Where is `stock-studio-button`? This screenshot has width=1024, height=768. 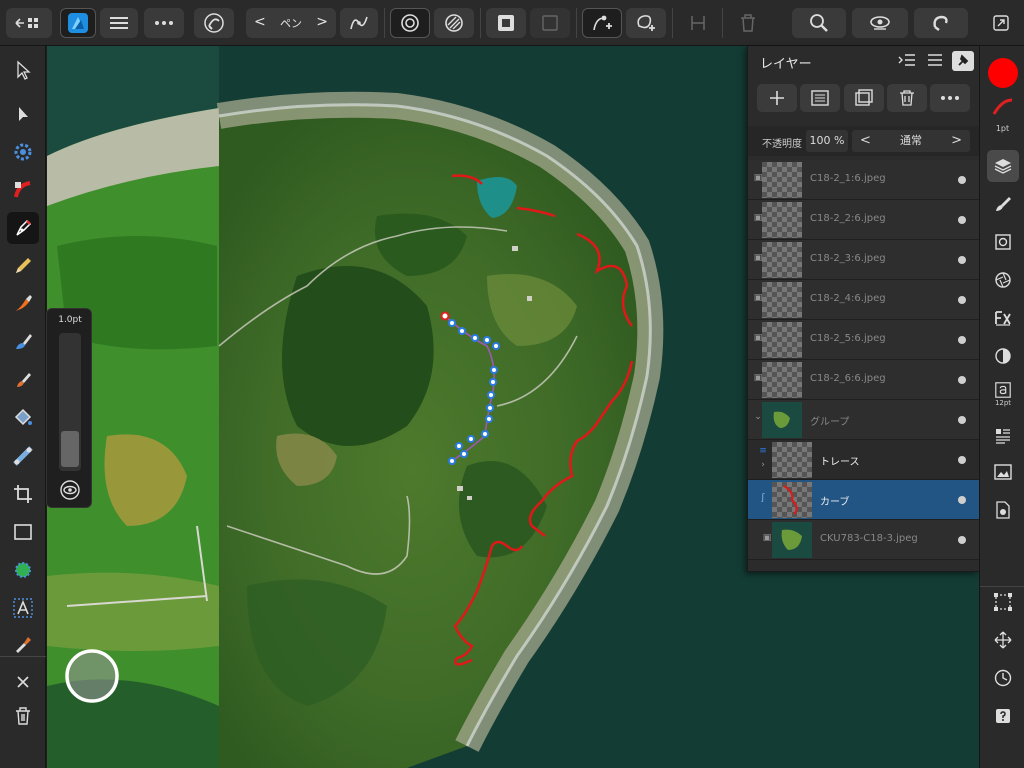
stock-studio-button is located at coordinates (1003, 472).